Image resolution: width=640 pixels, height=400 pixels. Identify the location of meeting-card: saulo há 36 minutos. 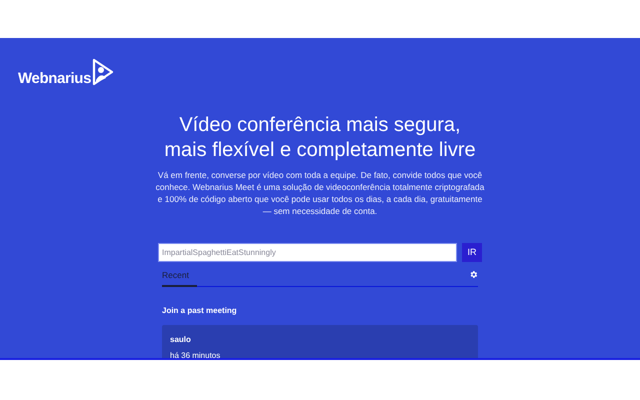
(320, 341).